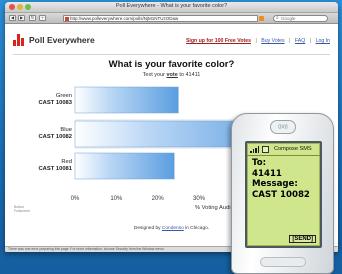 The width and height of the screenshot is (342, 274). Describe the element at coordinates (55, 137) in the screenshot. I see `category-code-blue: CAST 10082` at that location.